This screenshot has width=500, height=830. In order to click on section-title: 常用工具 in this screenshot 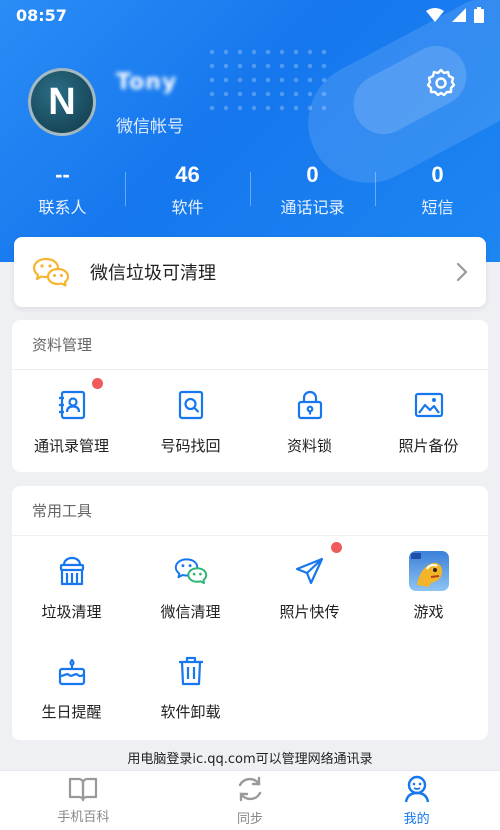, I will do `click(250, 511)`.